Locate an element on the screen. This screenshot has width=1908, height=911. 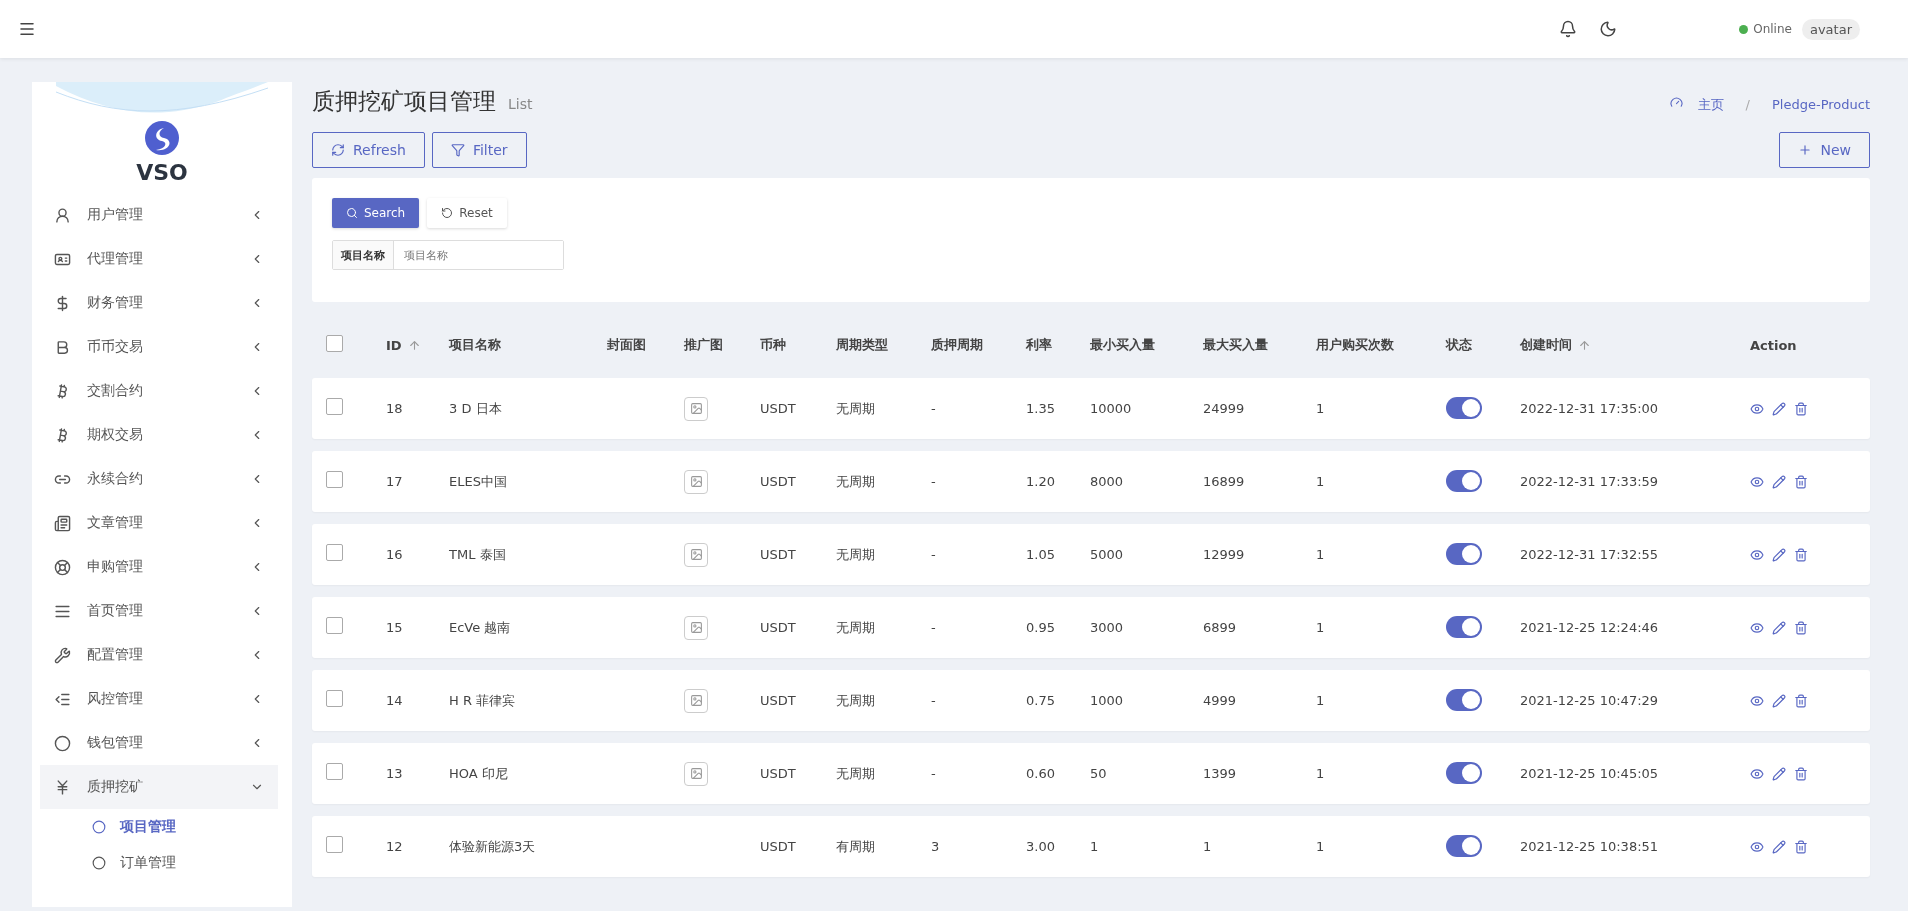
reset-button: Reset is located at coordinates (467, 213).